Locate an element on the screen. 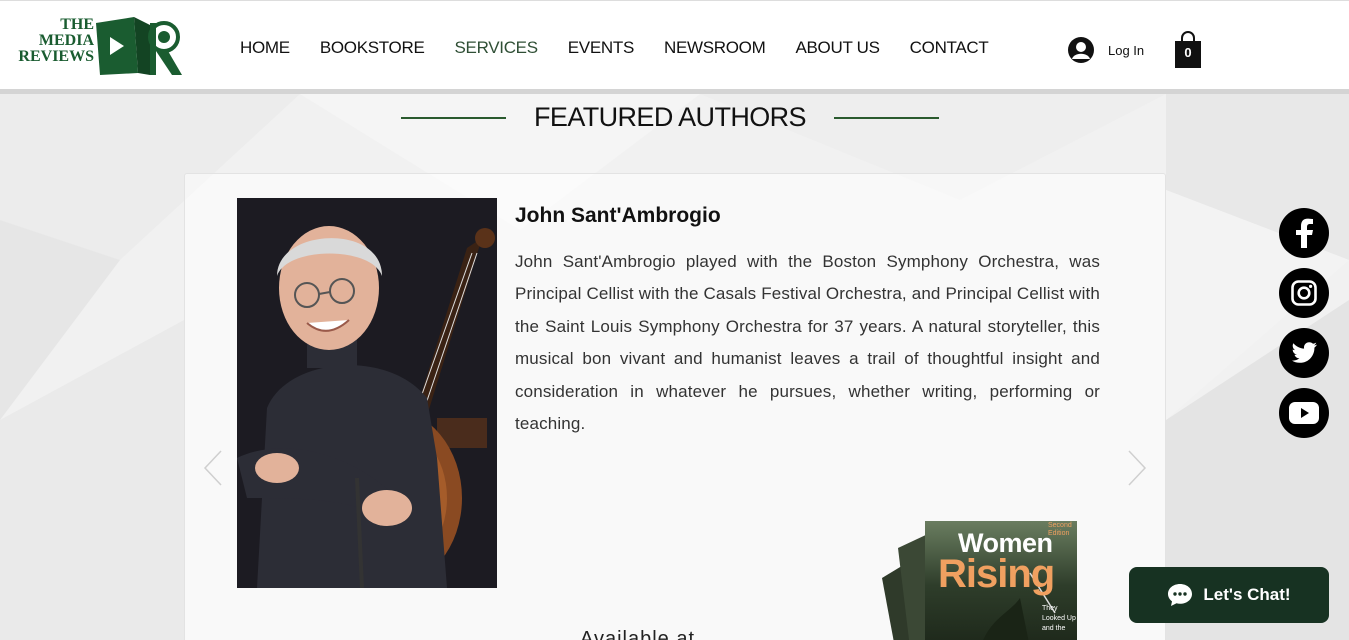 This screenshot has width=1349, height=640. chat-button: Let's Chat! is located at coordinates (1229, 595).